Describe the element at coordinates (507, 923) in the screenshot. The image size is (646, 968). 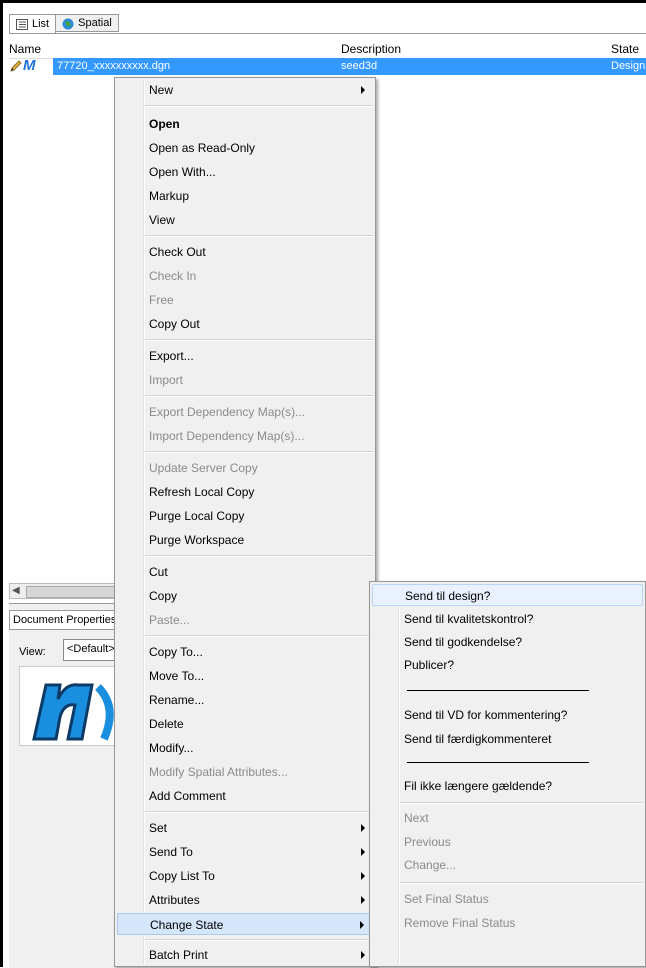
I see `submenu-item-remove-final-status: Remove Final Status` at that location.